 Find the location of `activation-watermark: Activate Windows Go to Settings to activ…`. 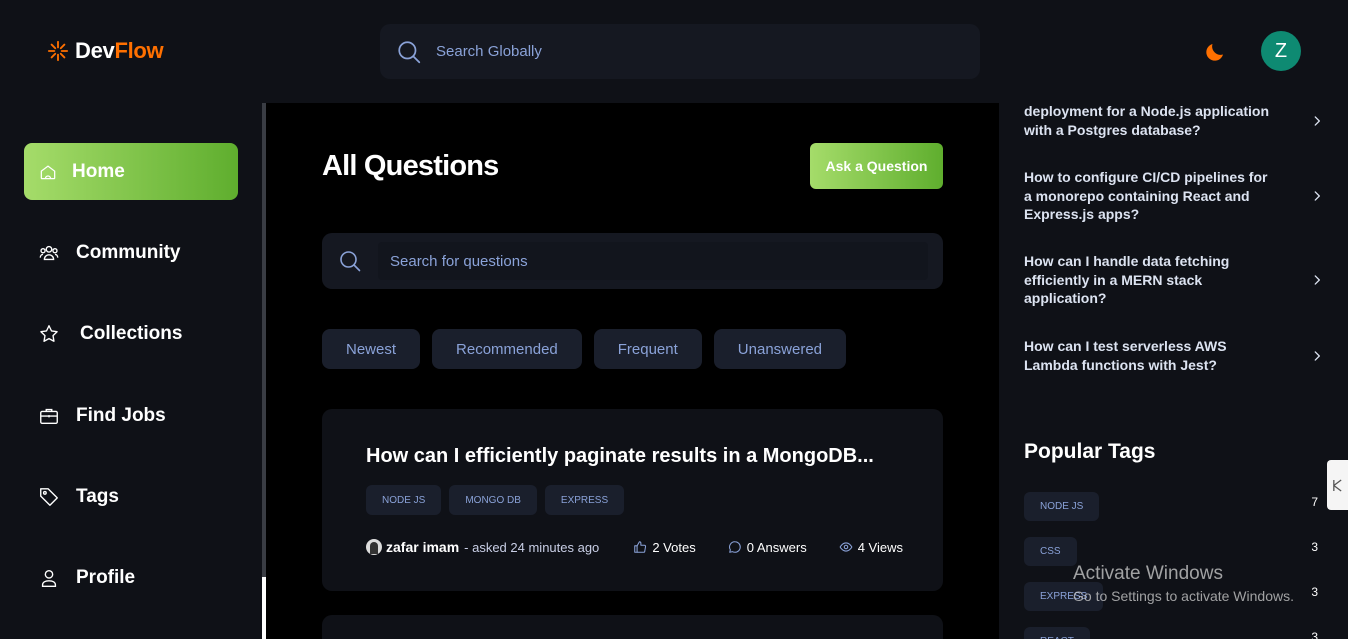

activation-watermark: Activate Windows Go to Settings to activ… is located at coordinates (1183, 583).